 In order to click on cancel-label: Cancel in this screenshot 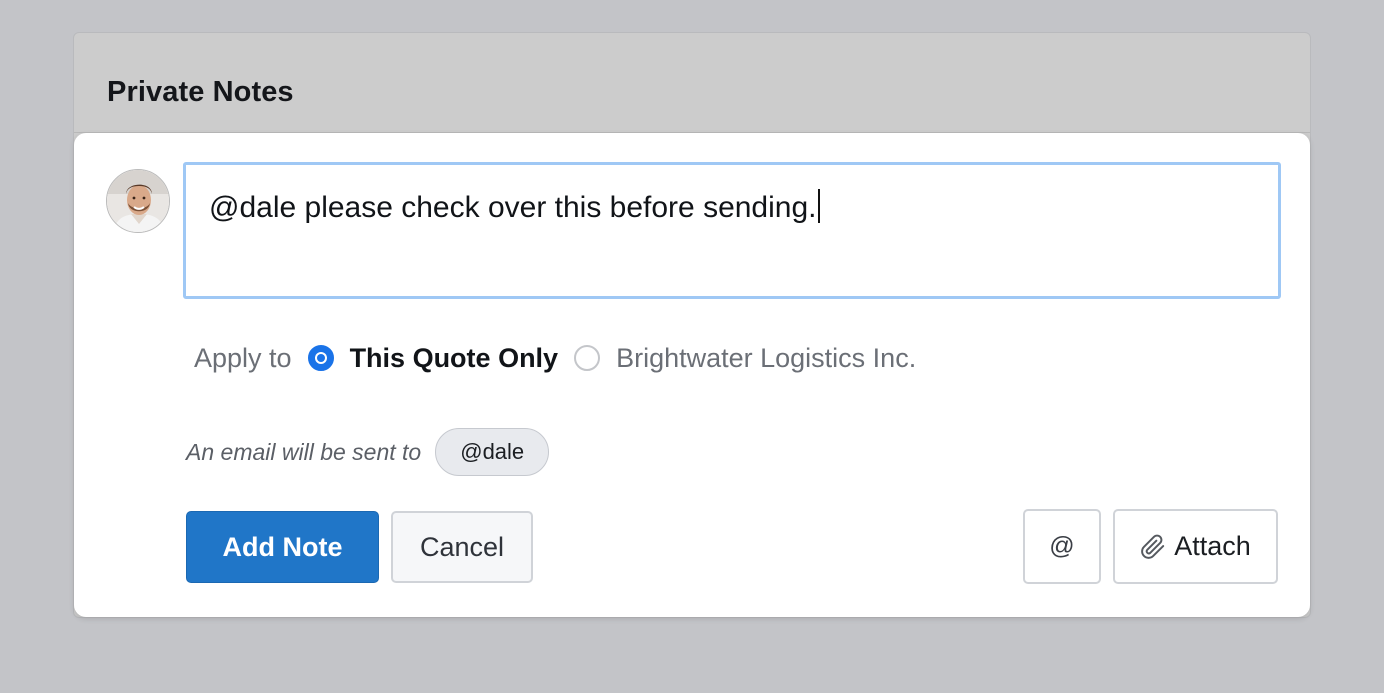, I will do `click(462, 546)`.